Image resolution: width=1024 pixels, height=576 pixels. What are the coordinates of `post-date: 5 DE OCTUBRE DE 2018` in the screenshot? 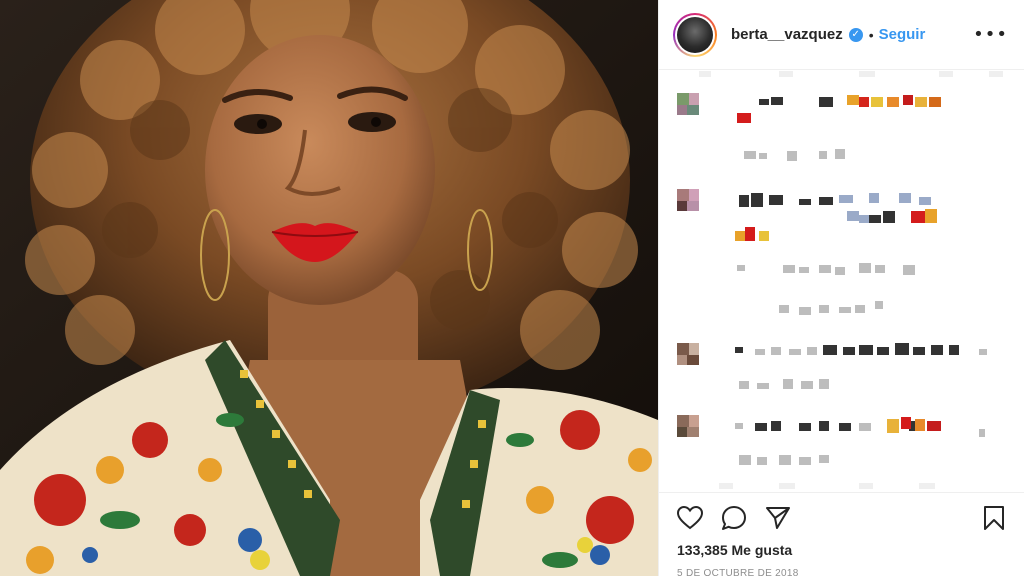 It's located at (738, 572).